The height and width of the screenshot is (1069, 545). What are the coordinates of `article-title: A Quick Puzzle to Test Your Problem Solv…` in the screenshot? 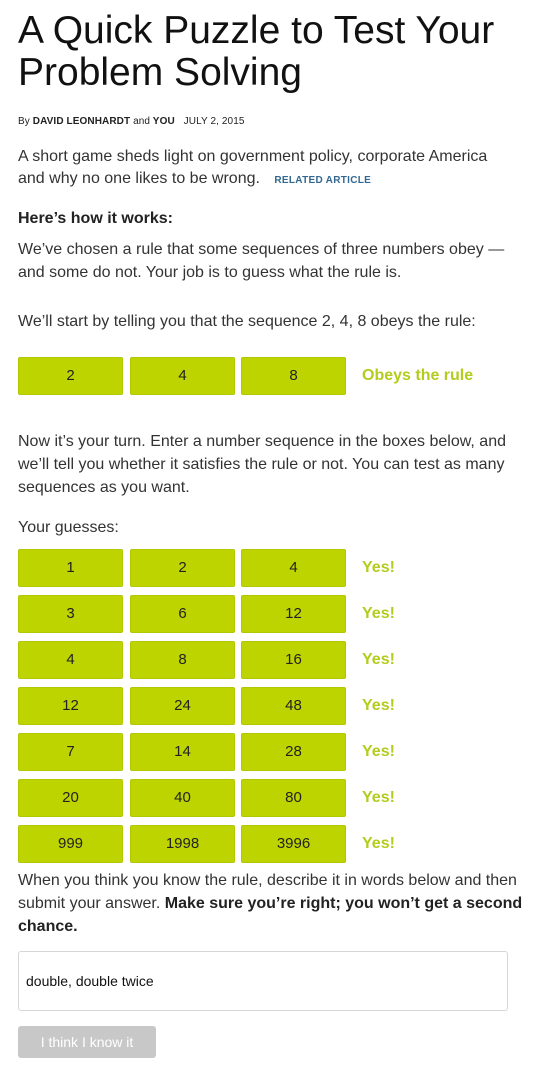 It's located at (256, 51).